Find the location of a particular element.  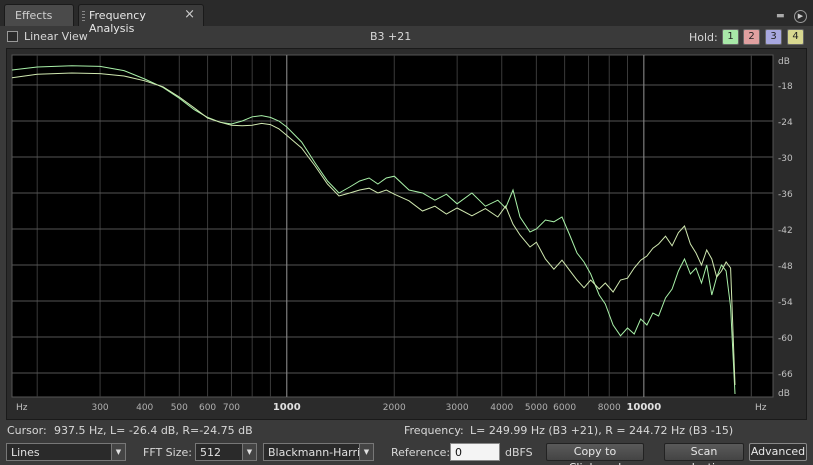

tab-bar: Effects Frequency Analysis × ▬ ▶ is located at coordinates (406, 17).